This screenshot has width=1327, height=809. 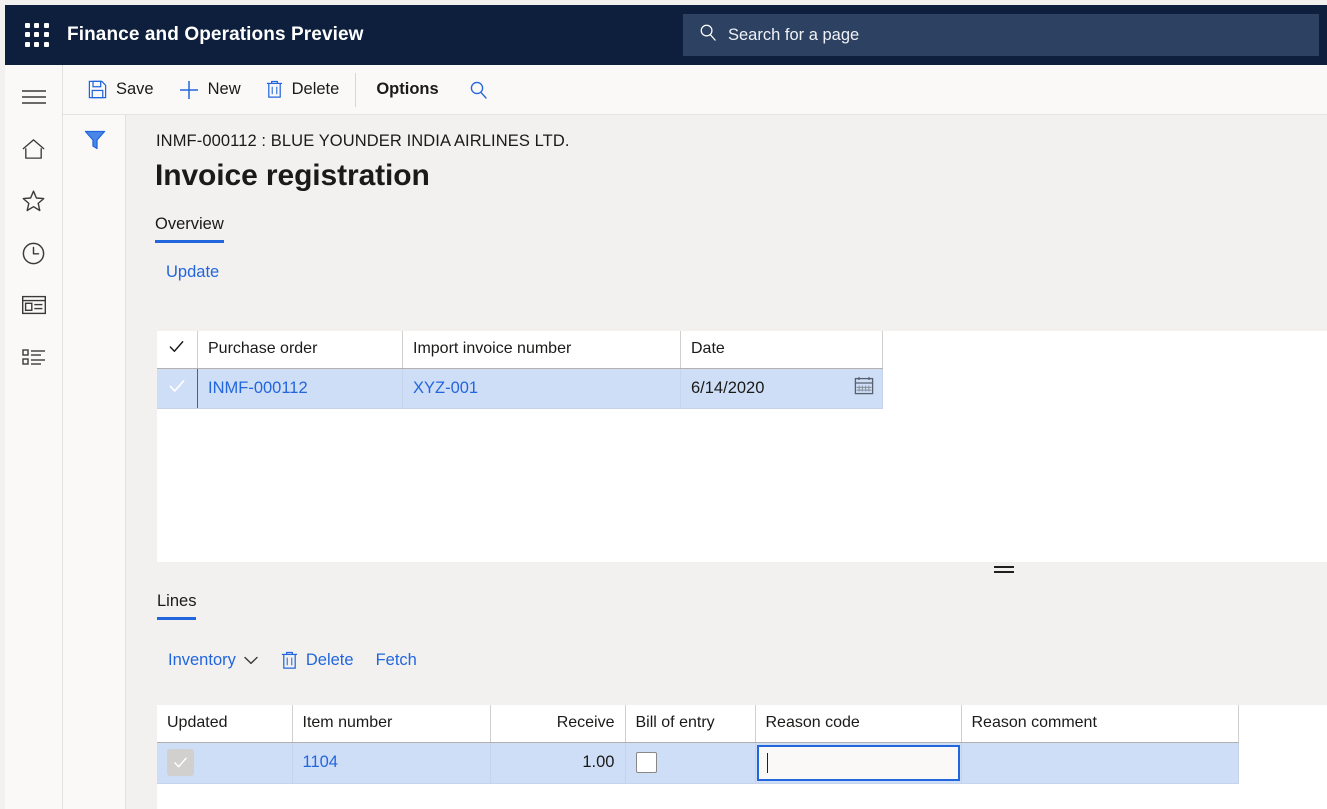 What do you see at coordinates (646, 762) in the screenshot?
I see `bill-of-entry-checkbox` at bounding box center [646, 762].